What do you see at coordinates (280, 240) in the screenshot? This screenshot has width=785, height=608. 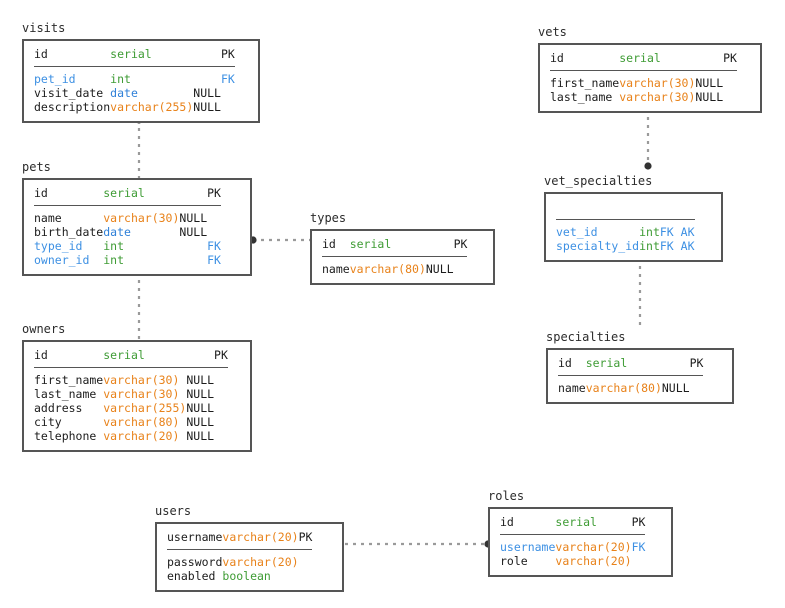 I see `relationship-pets-types` at bounding box center [280, 240].